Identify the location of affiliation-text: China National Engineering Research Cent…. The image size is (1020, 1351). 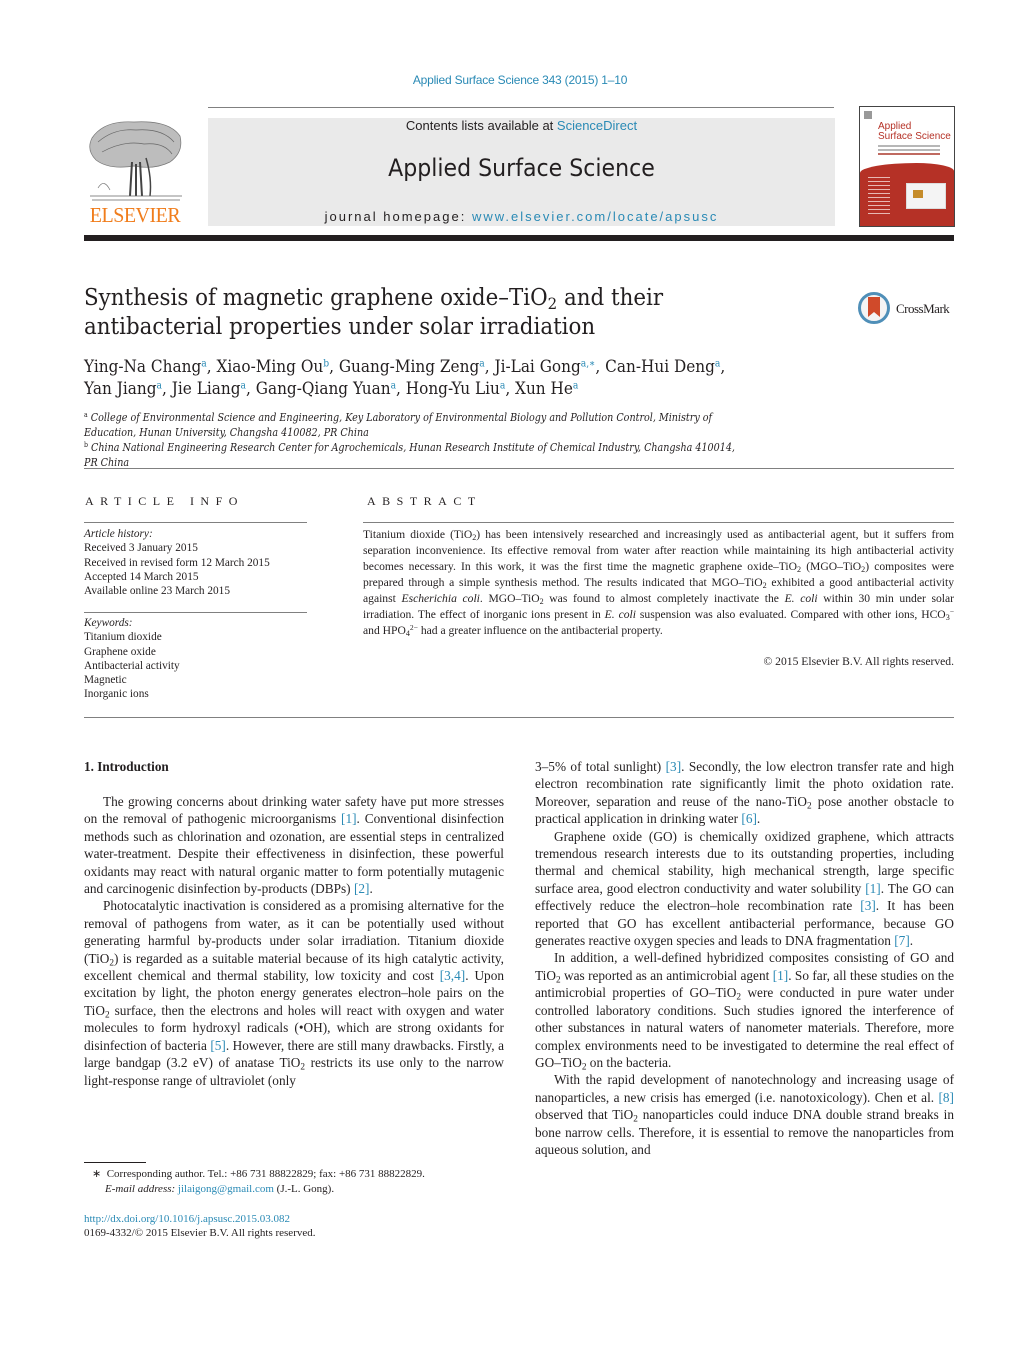
(409, 455).